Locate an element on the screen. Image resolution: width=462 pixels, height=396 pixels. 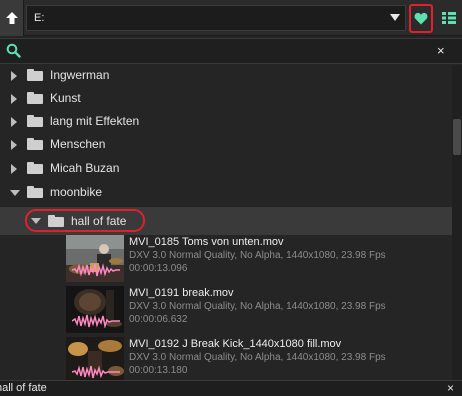
folder-label: lang mit Effekten is located at coordinates (95, 121).